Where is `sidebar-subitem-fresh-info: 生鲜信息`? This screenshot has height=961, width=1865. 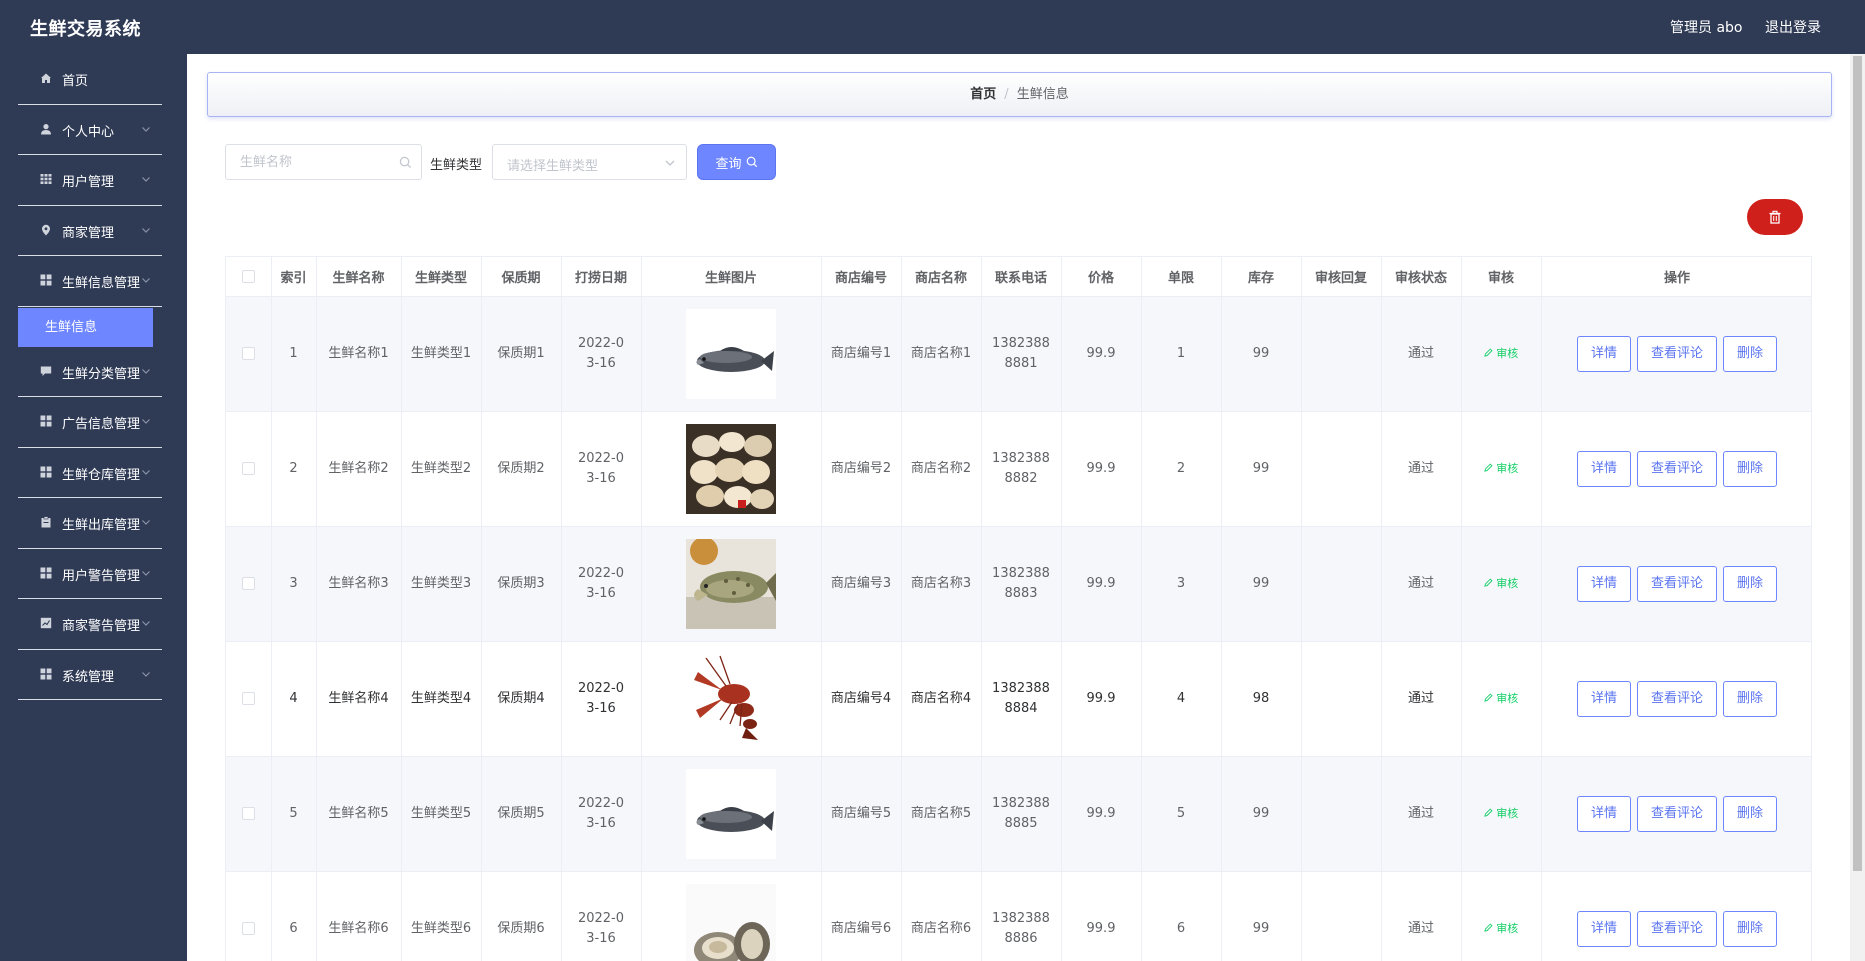 sidebar-subitem-fresh-info: 生鲜信息 is located at coordinates (85, 327).